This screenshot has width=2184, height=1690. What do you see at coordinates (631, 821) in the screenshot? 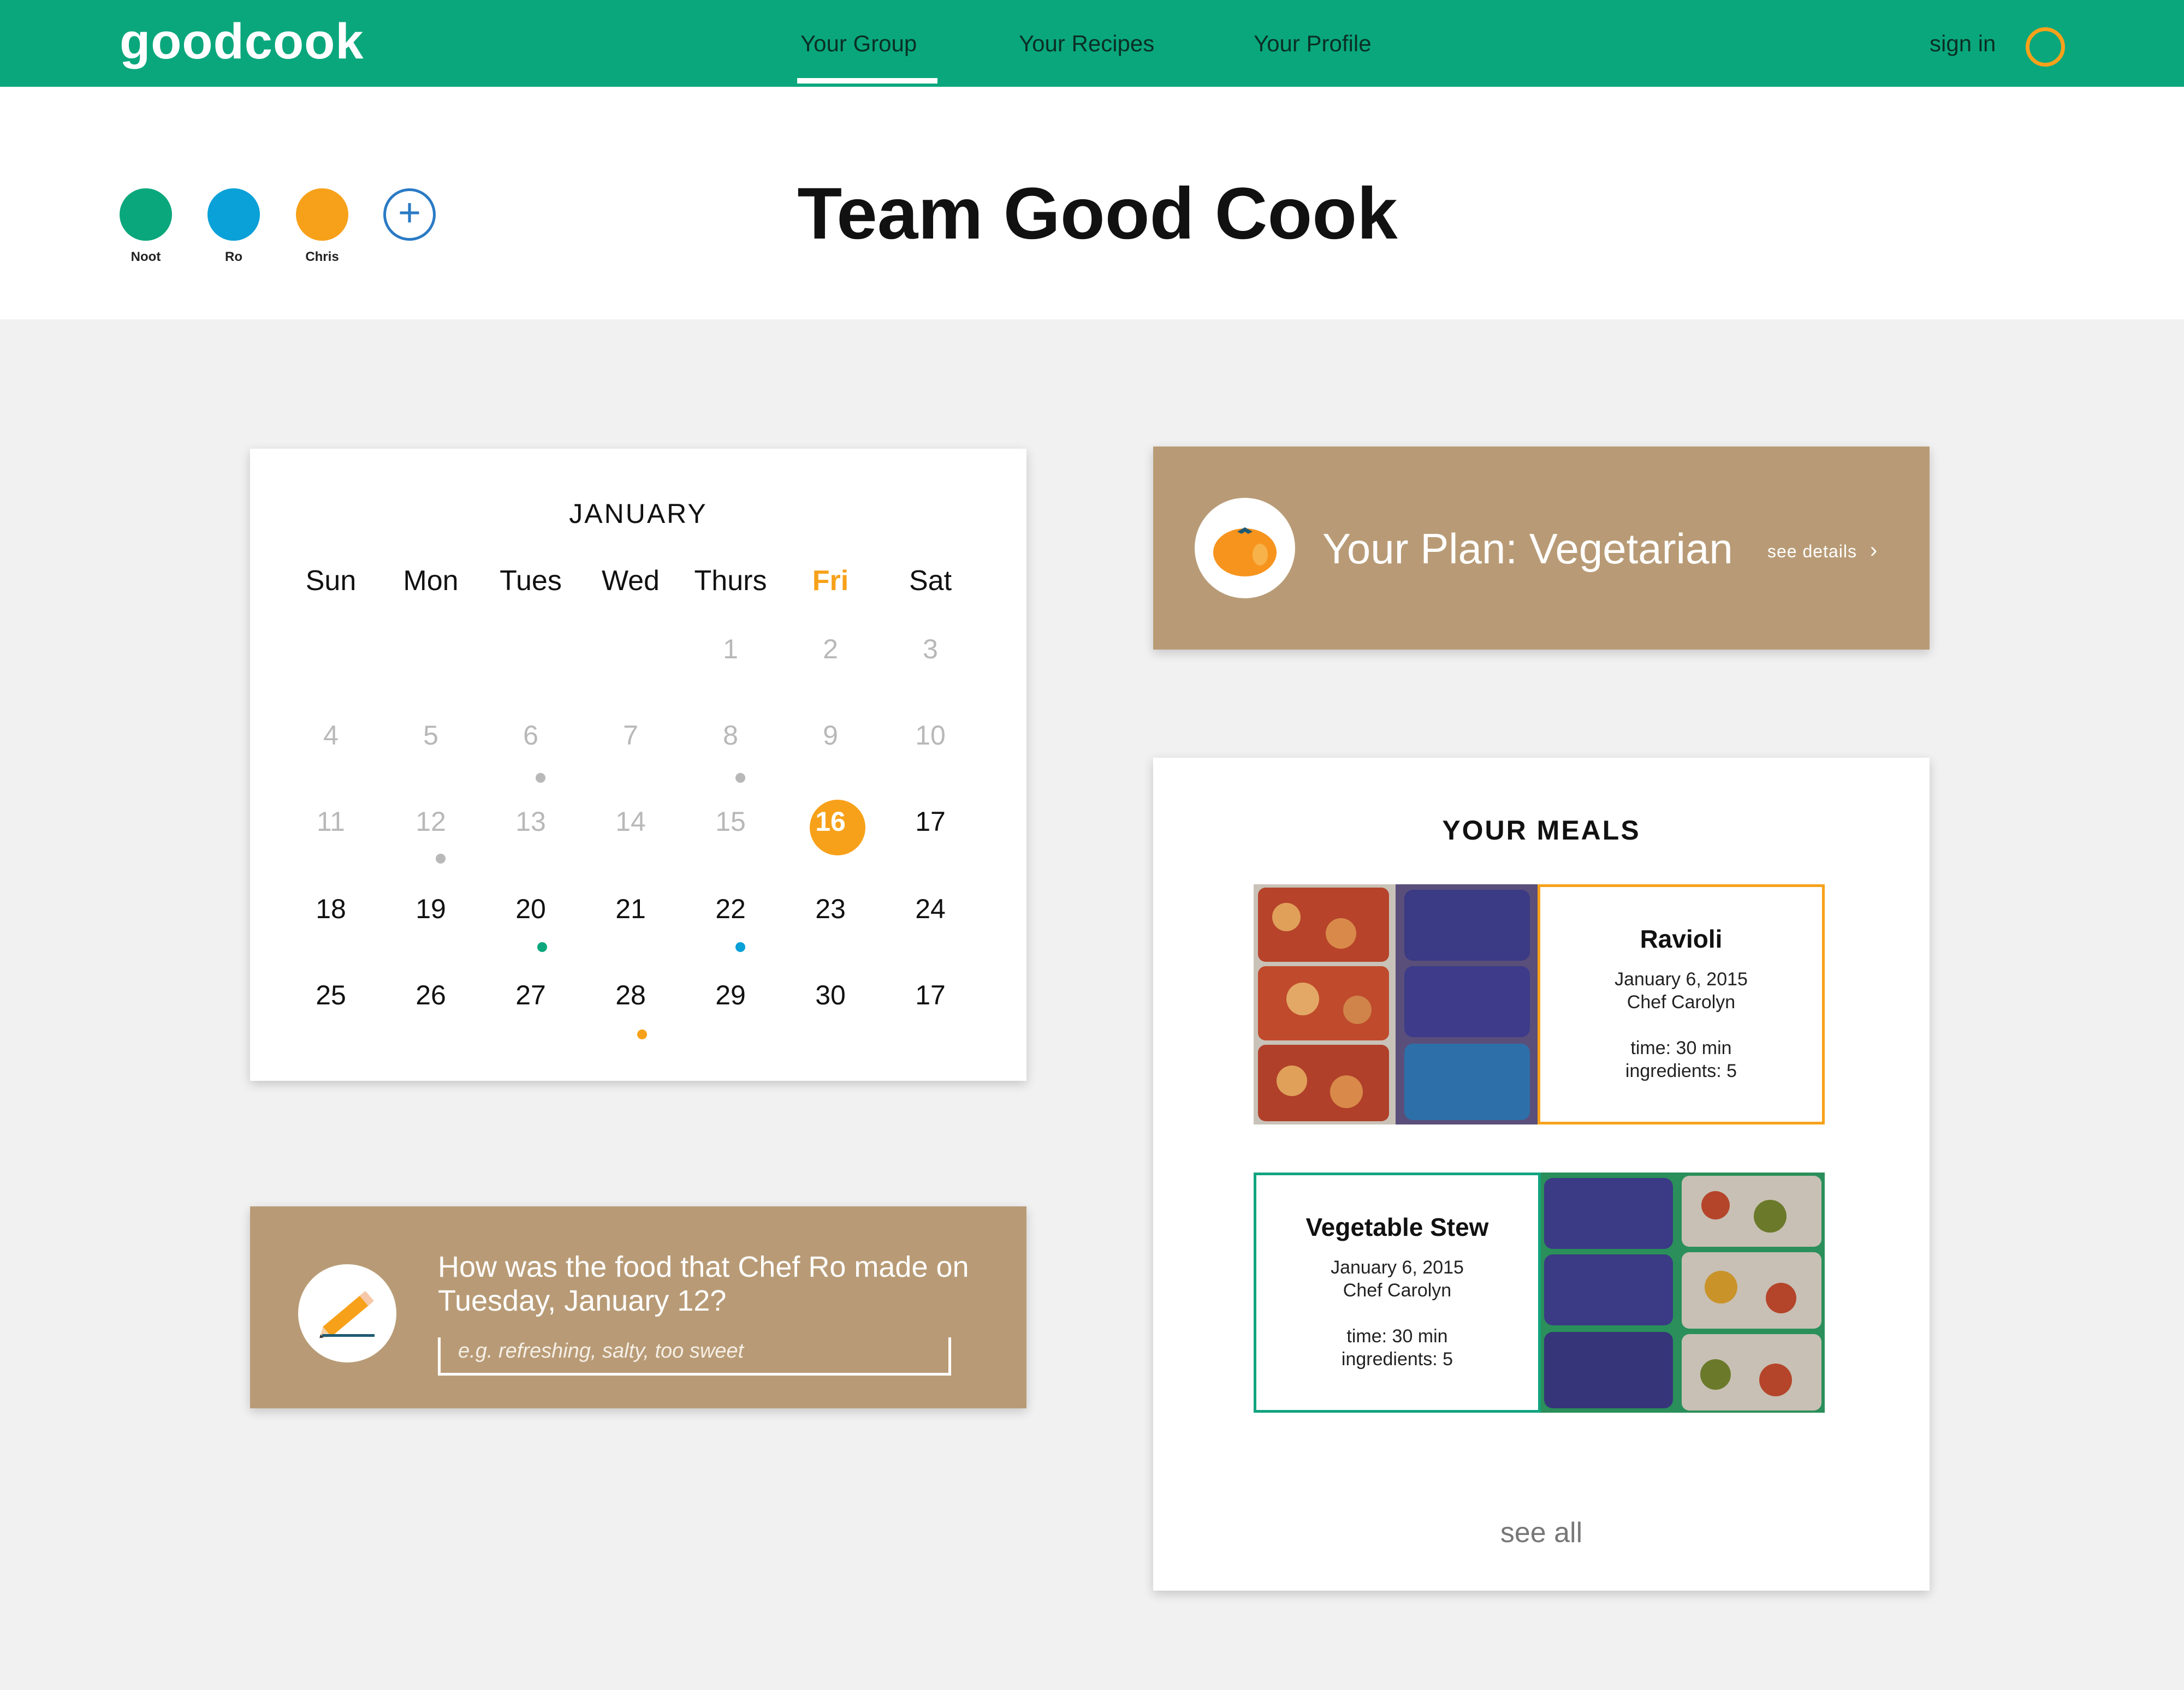
I see `calendar-day: 14` at bounding box center [631, 821].